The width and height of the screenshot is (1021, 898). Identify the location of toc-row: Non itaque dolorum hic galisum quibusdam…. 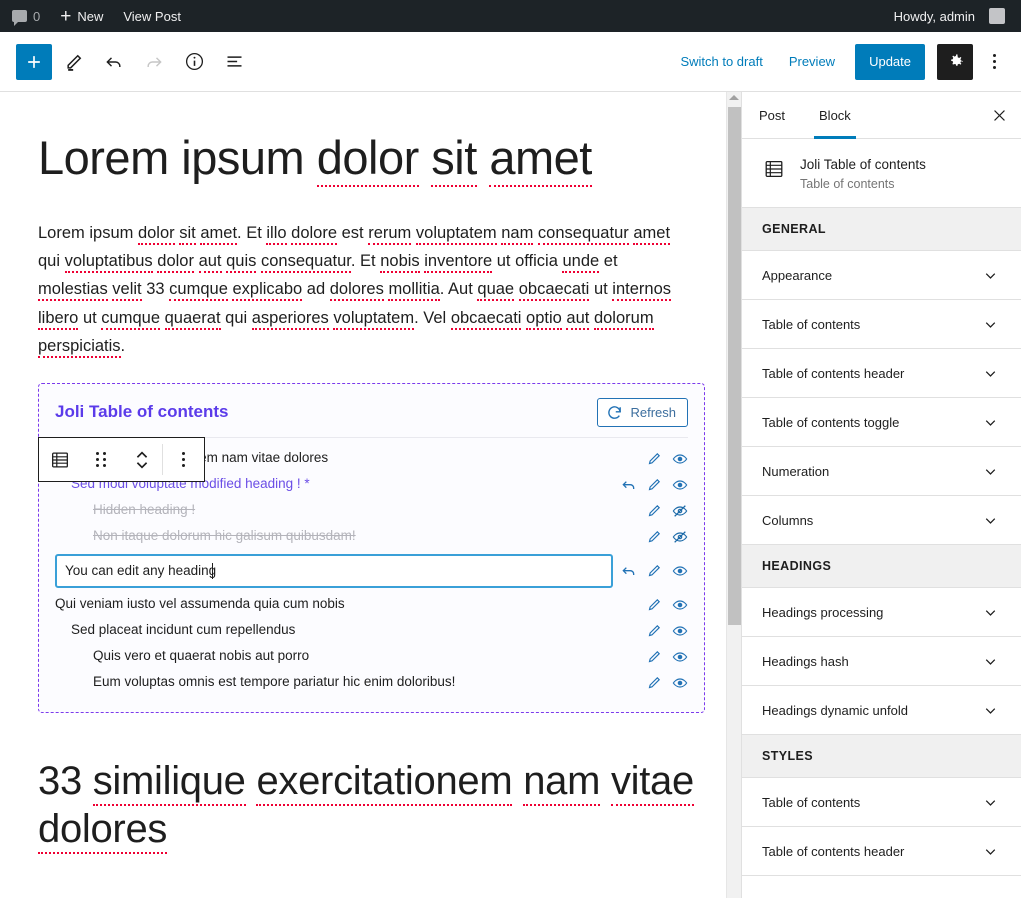
(371, 537).